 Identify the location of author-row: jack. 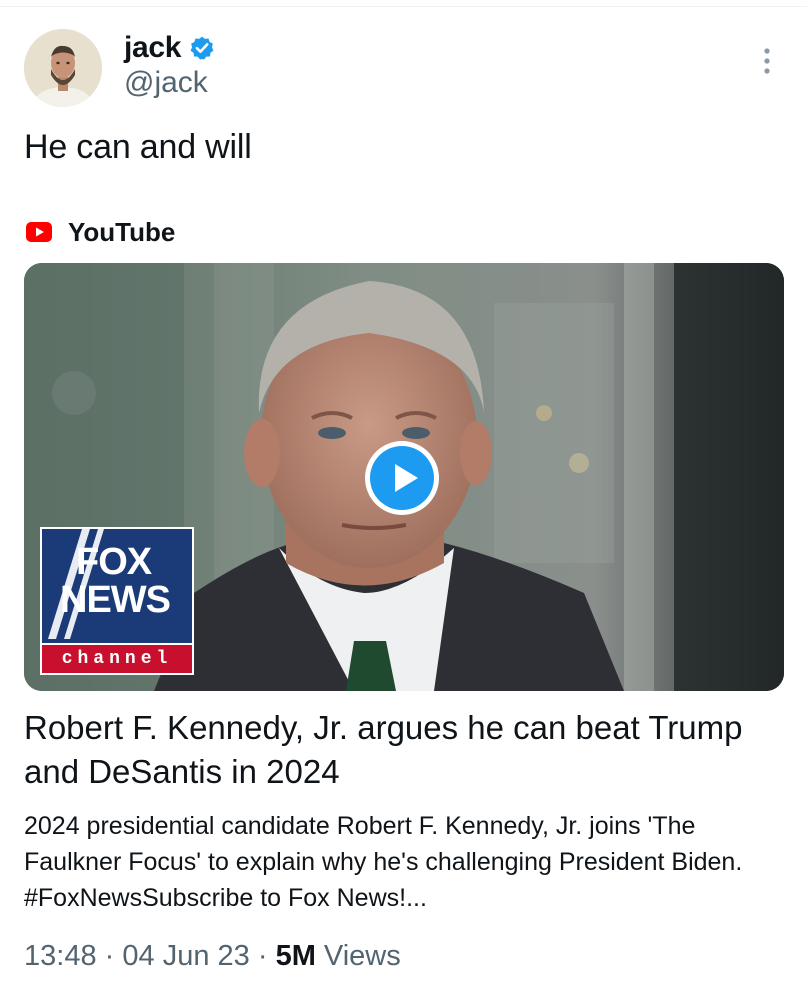
(169, 48).